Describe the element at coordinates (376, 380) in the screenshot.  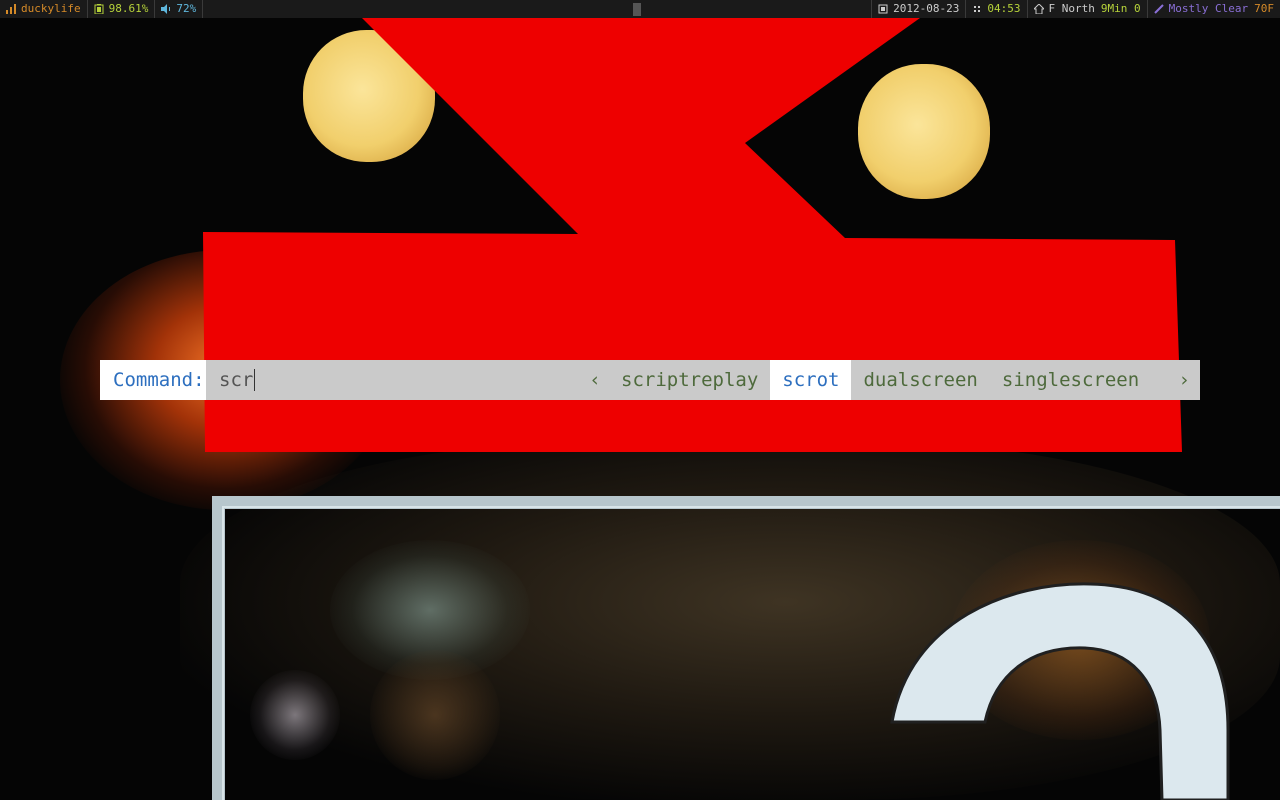
I see `command-input: scr` at that location.